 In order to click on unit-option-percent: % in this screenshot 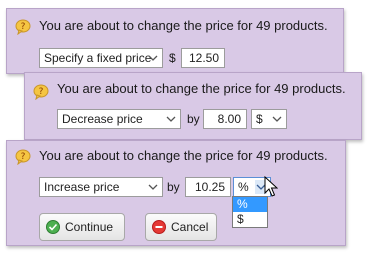, I will do `click(250, 204)`.